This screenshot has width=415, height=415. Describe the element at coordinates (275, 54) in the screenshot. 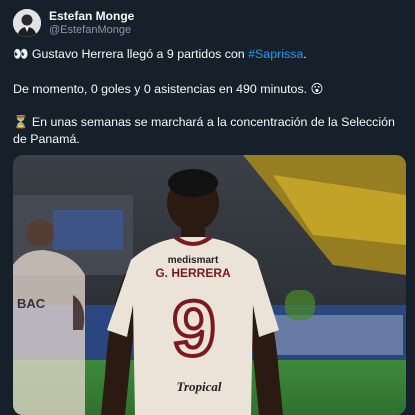

I see `hashtag-link: #Saprissa` at that location.